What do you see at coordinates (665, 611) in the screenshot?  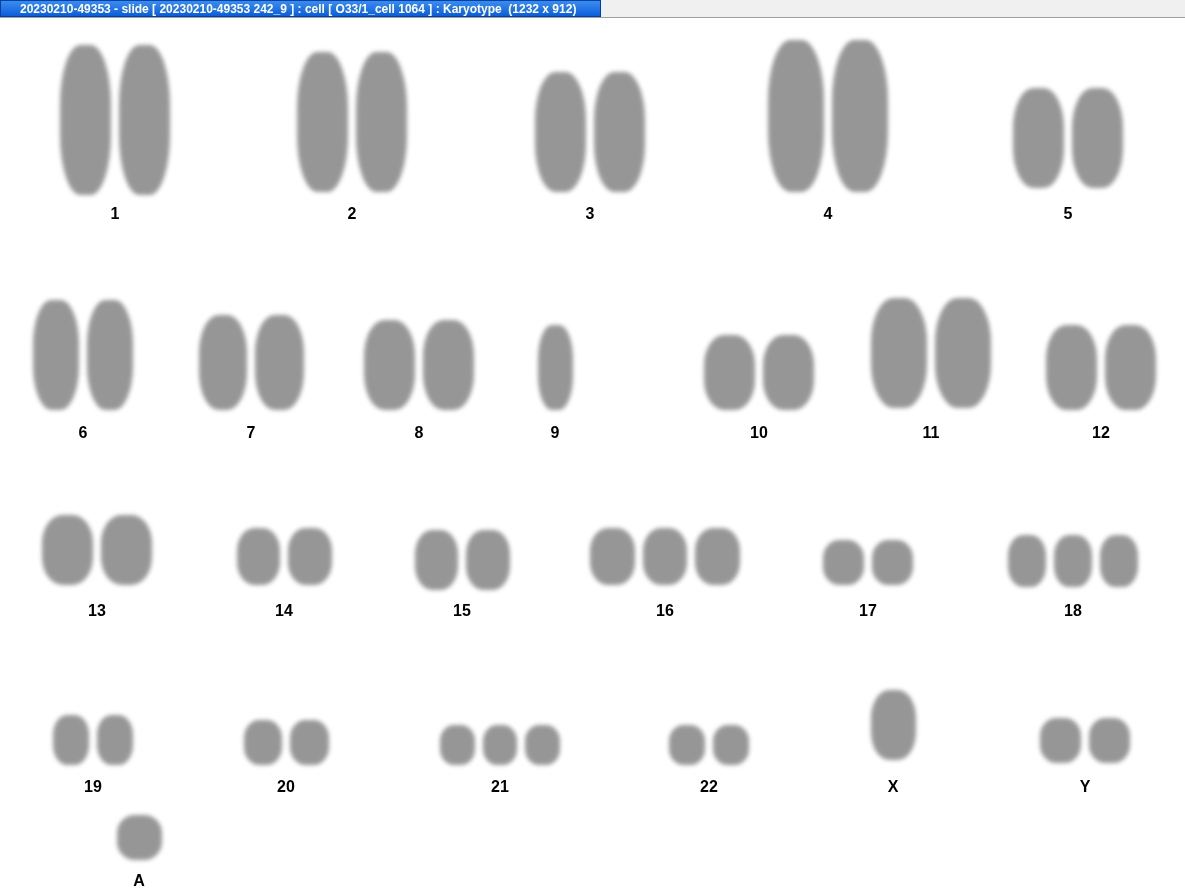 I see `chromosome-label: 16` at bounding box center [665, 611].